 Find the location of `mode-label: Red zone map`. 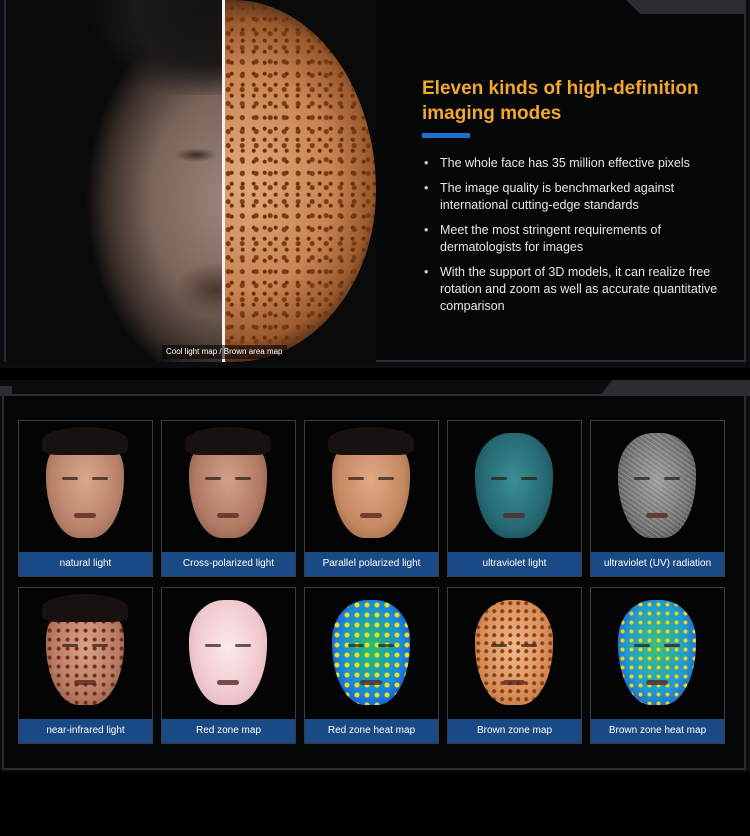

mode-label: Red zone map is located at coordinates (228, 731).